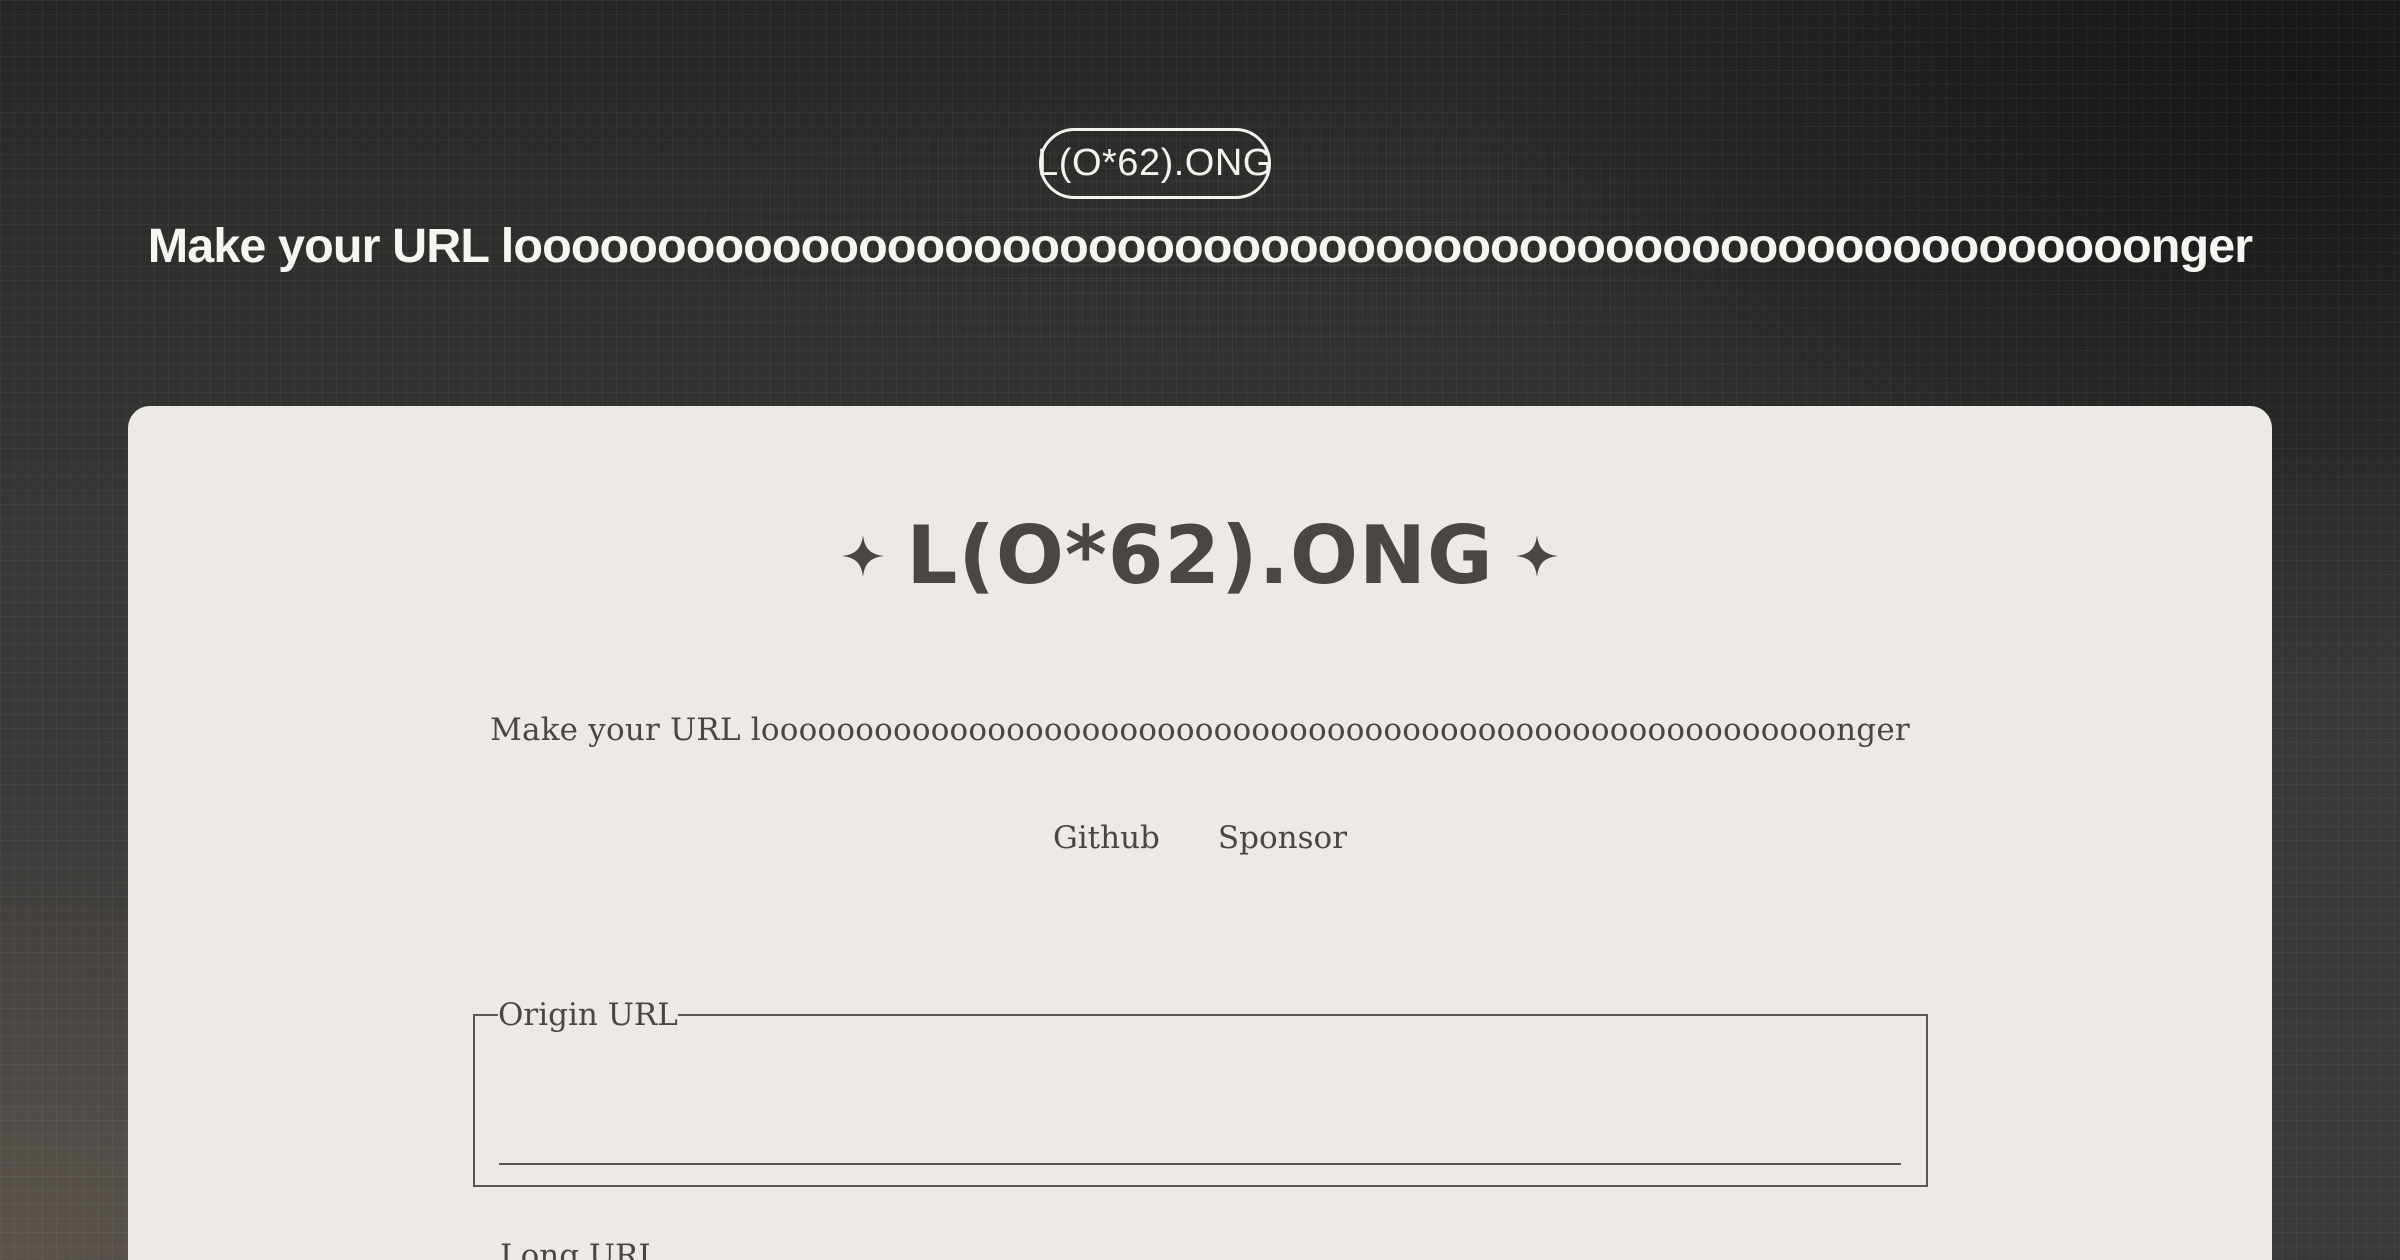 This screenshot has height=1260, width=2400. Describe the element at coordinates (1154, 163) in the screenshot. I see `site-badge-link: L(O*62).ONG` at that location.